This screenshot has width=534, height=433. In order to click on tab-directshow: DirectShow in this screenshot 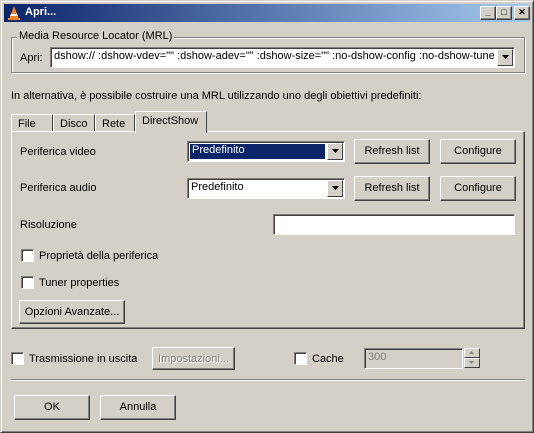, I will do `click(171, 122)`.